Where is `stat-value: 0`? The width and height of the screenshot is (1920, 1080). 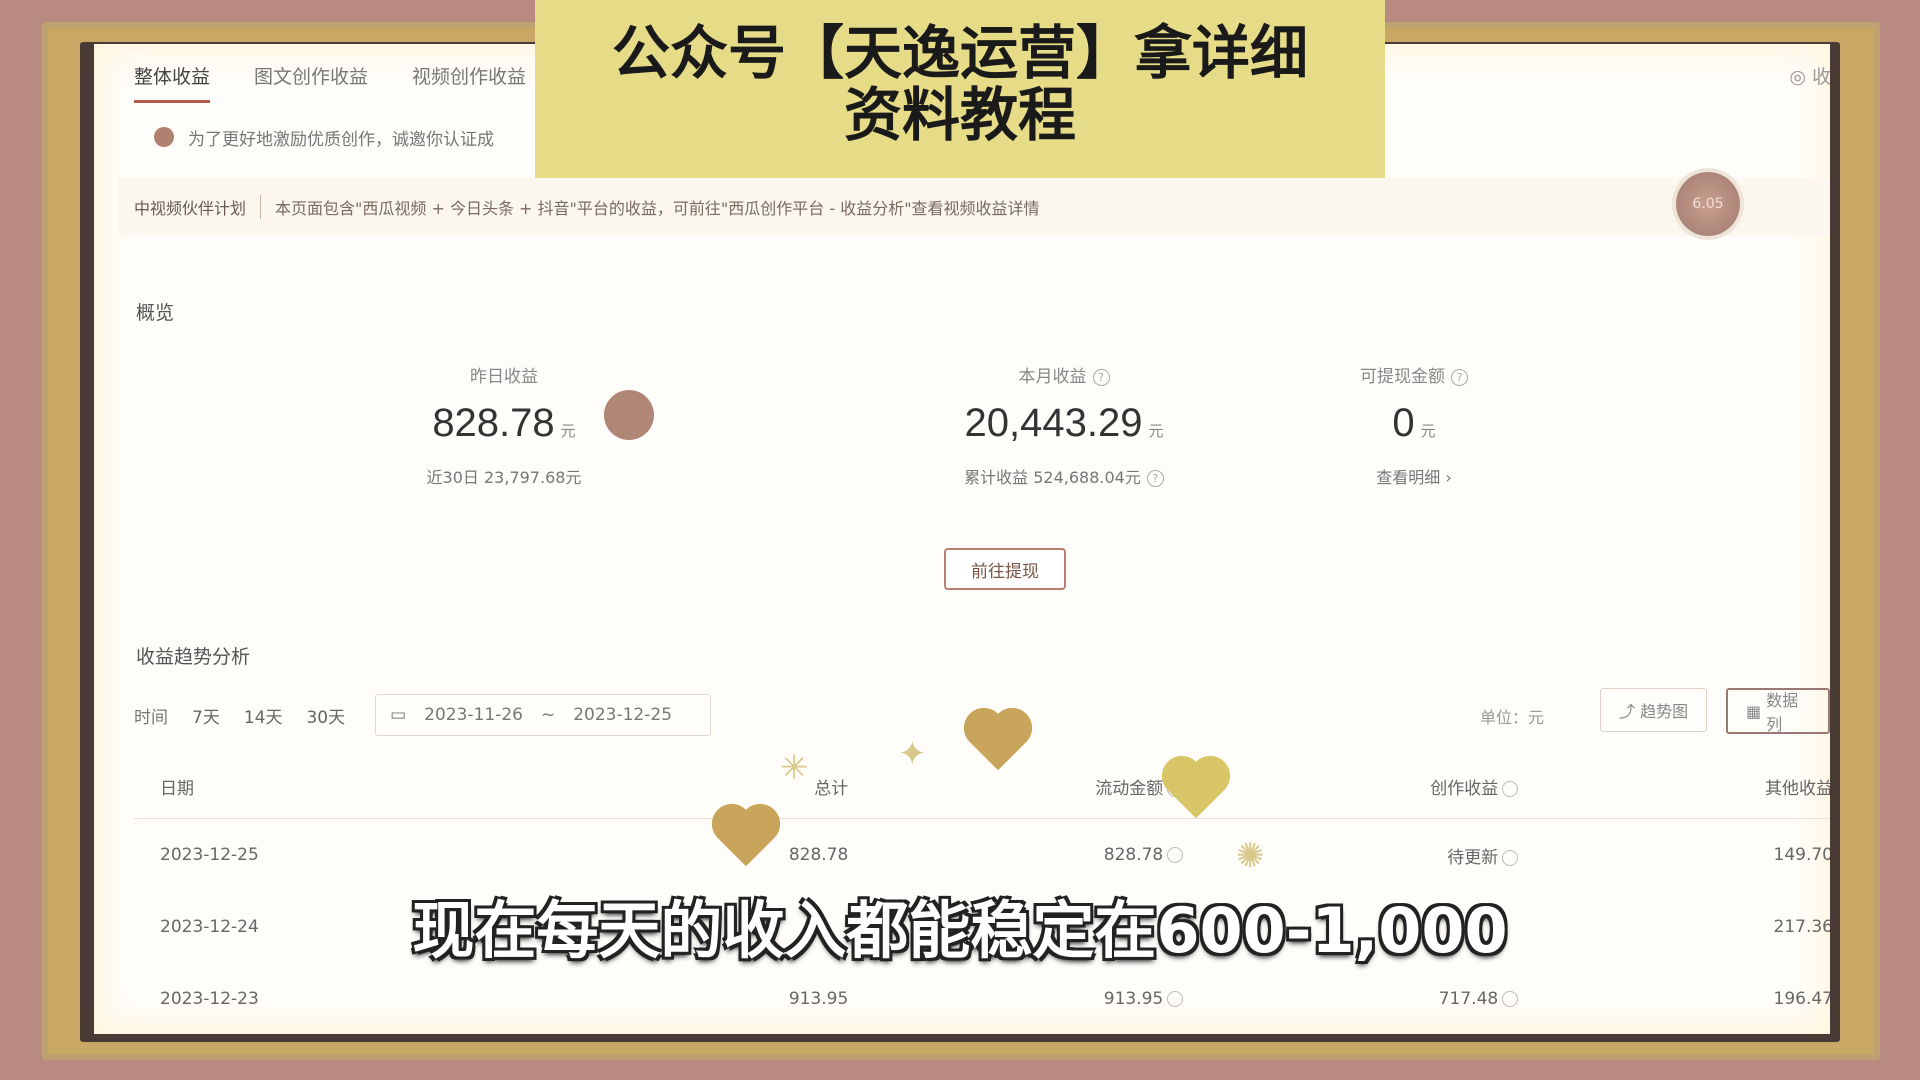
stat-value: 0 is located at coordinates (1403, 423).